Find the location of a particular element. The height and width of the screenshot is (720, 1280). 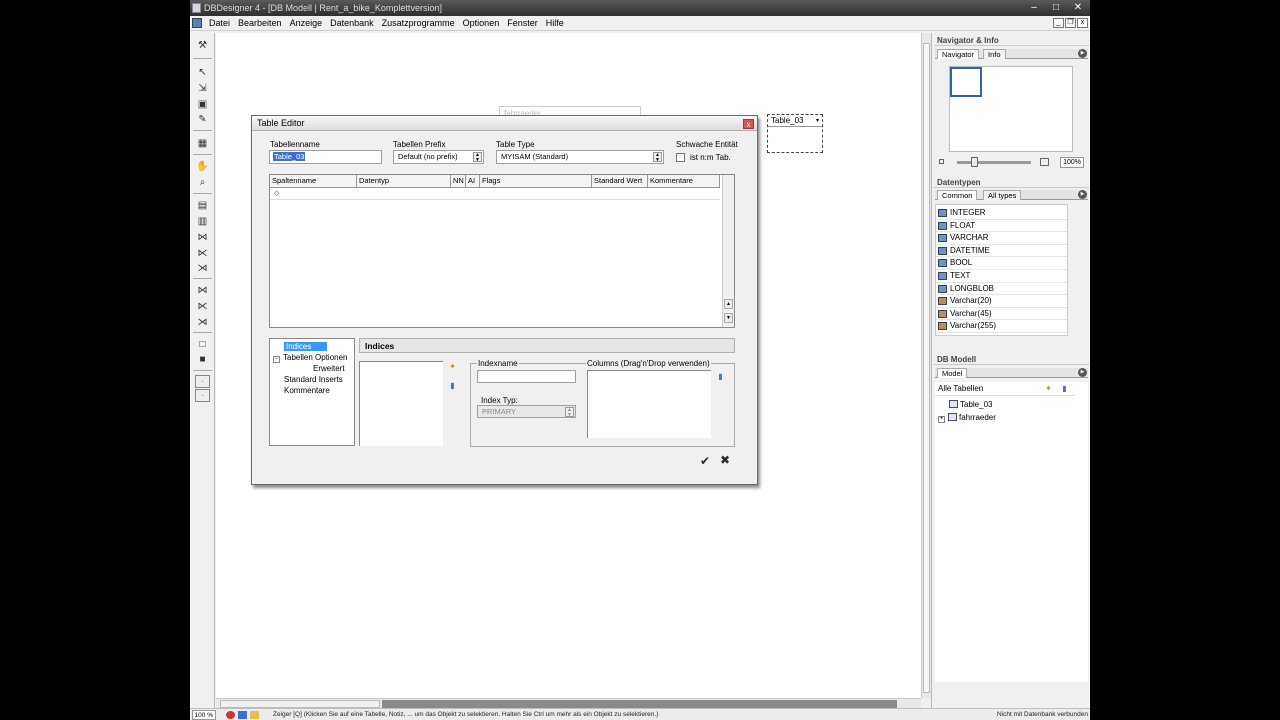

horizontal-scroll-thumb is located at coordinates (300, 704).